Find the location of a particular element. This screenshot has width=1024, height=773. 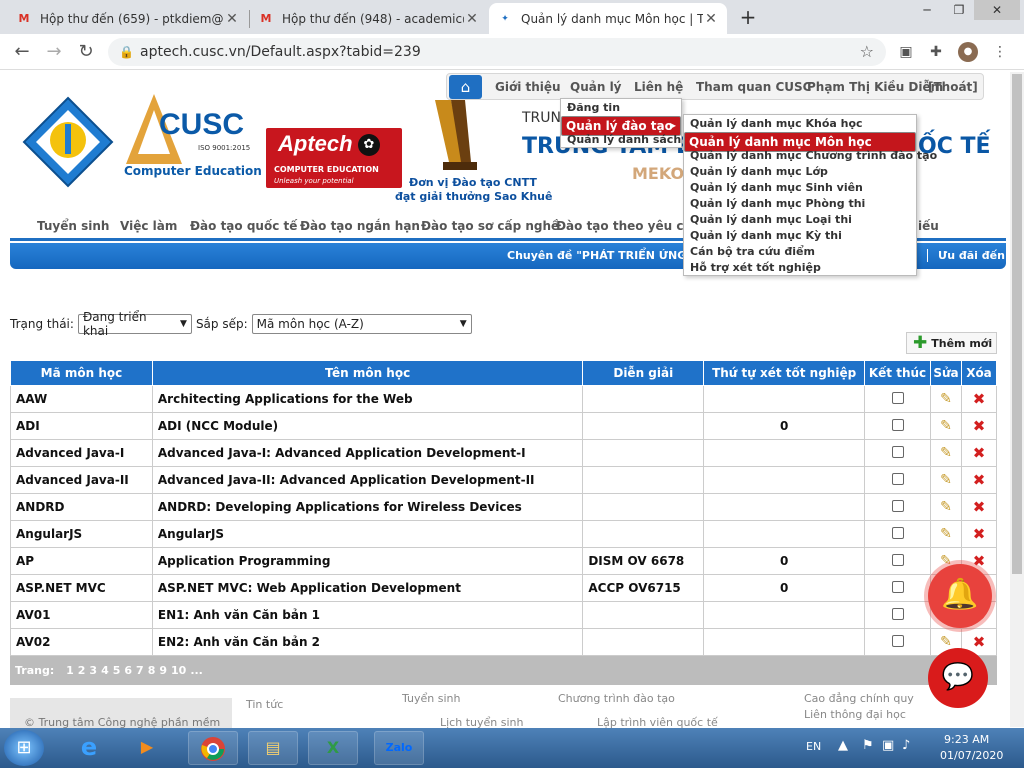

ie-icon: e is located at coordinates (89, 748).